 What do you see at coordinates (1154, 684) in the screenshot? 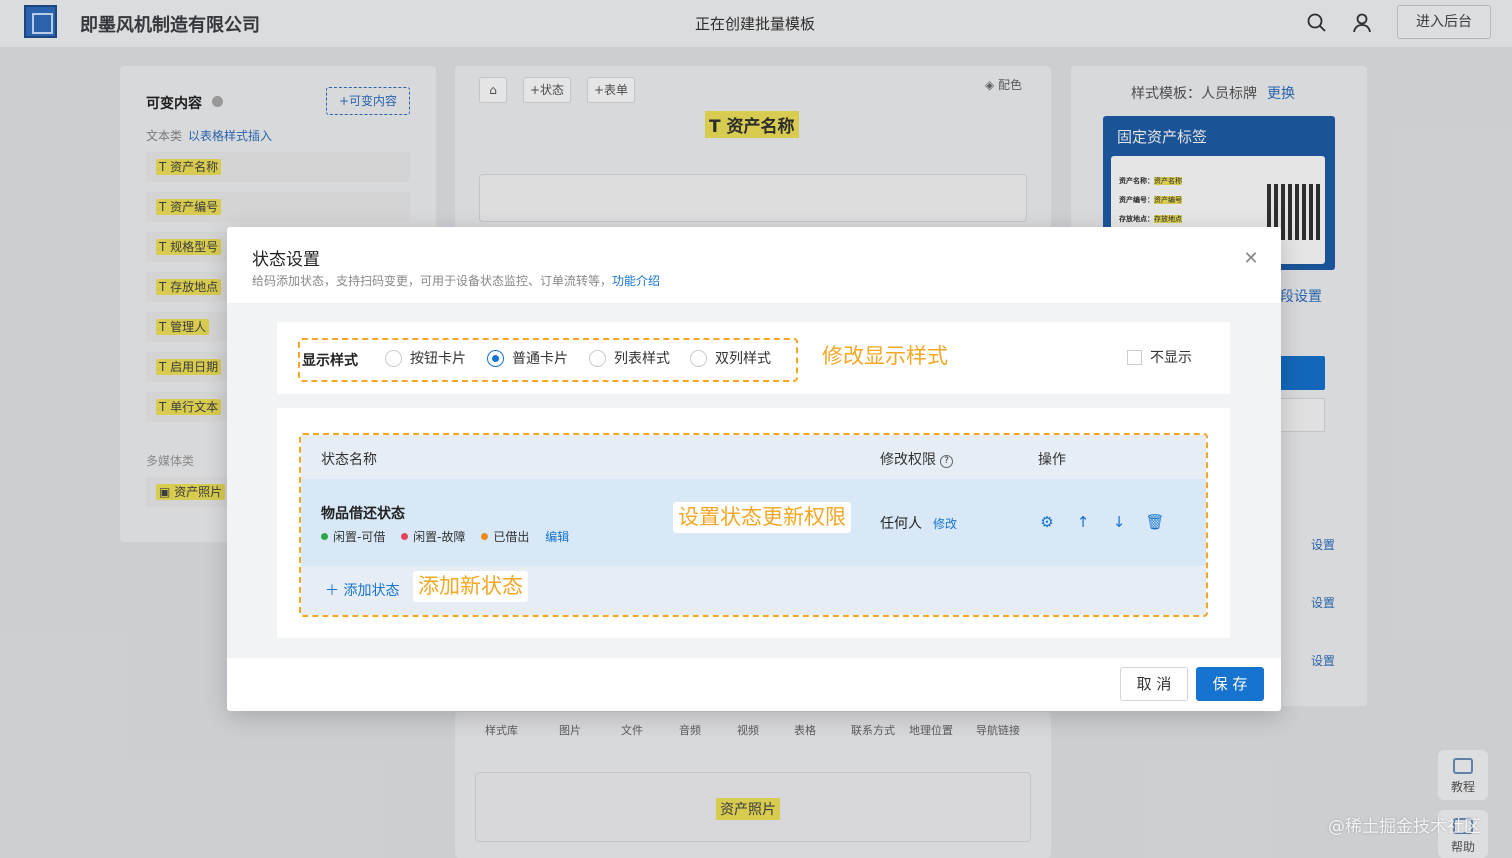
I see `cancel-button: 取 消` at bounding box center [1154, 684].